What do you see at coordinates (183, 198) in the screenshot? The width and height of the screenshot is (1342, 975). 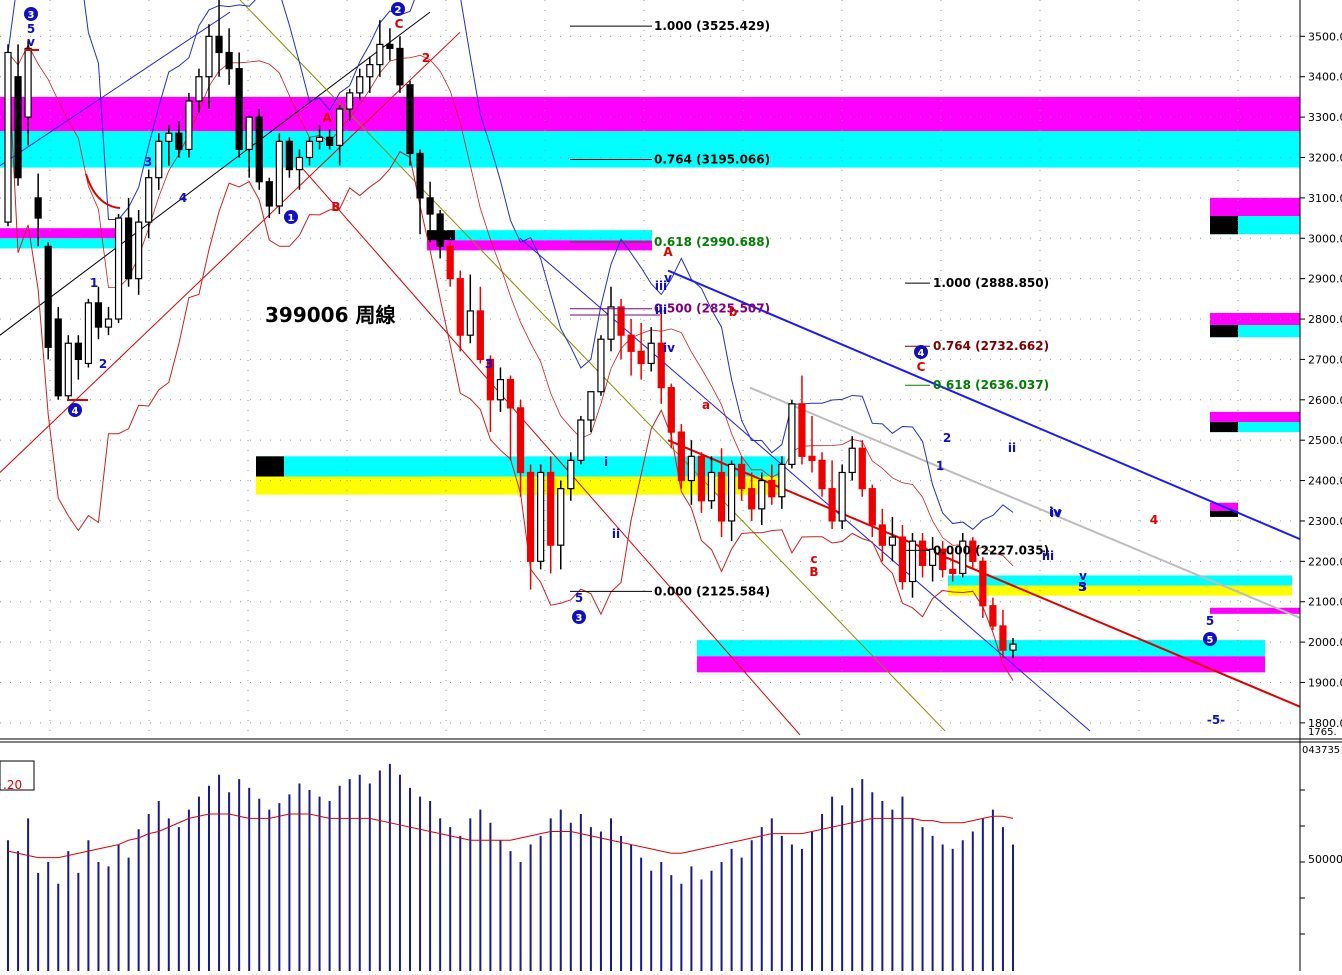 I see `wave-label-blue: 4` at bounding box center [183, 198].